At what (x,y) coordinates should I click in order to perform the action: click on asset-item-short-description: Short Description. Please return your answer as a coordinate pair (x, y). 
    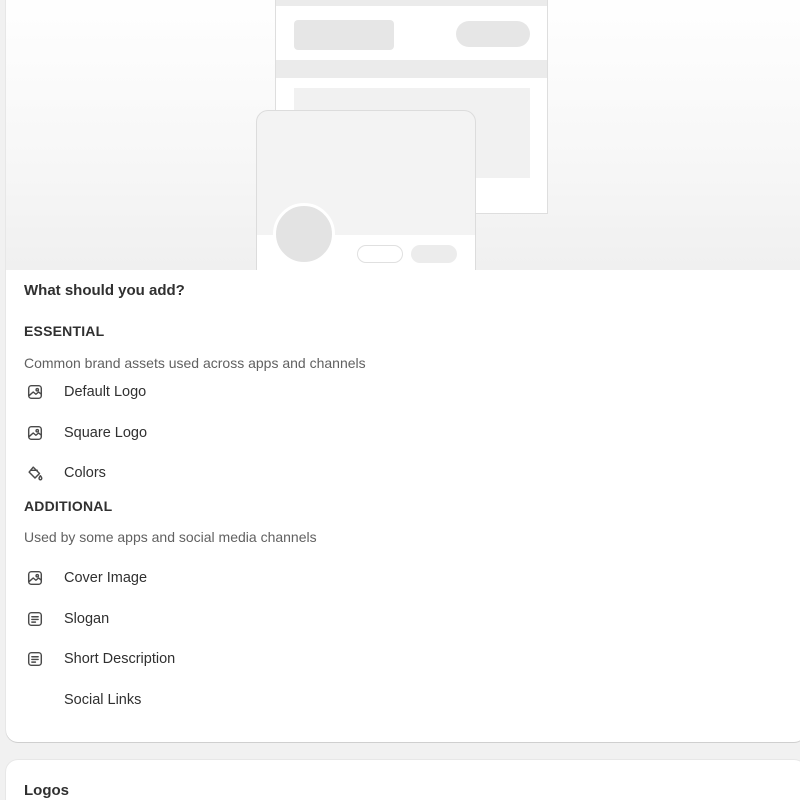
    Looking at the image, I should click on (224, 659).